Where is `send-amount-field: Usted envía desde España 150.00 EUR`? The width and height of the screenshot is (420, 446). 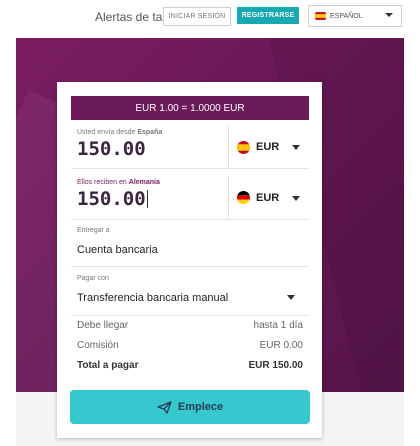 send-amount-field: Usted envía desde España 150.00 EUR is located at coordinates (190, 147).